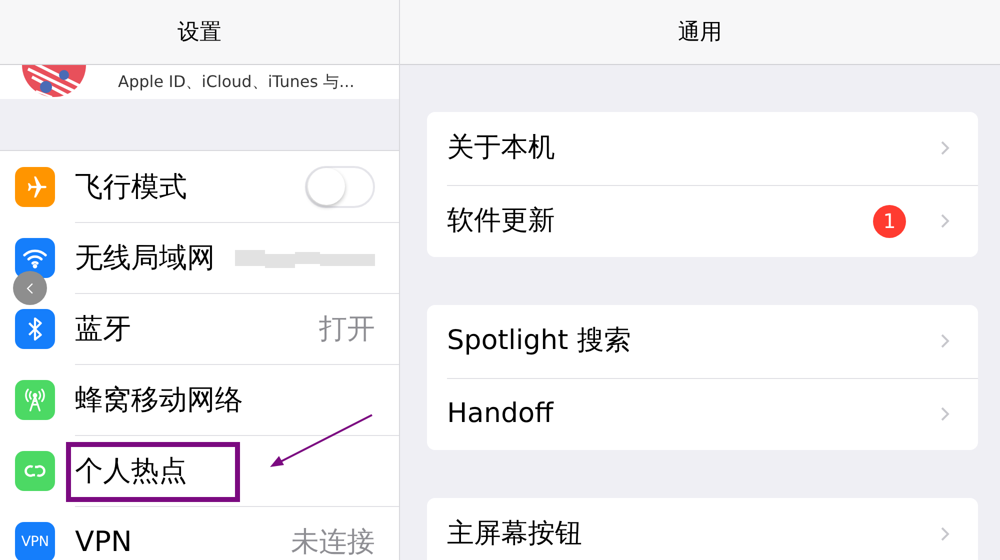 The height and width of the screenshot is (560, 1000). I want to click on badge: 1, so click(889, 221).